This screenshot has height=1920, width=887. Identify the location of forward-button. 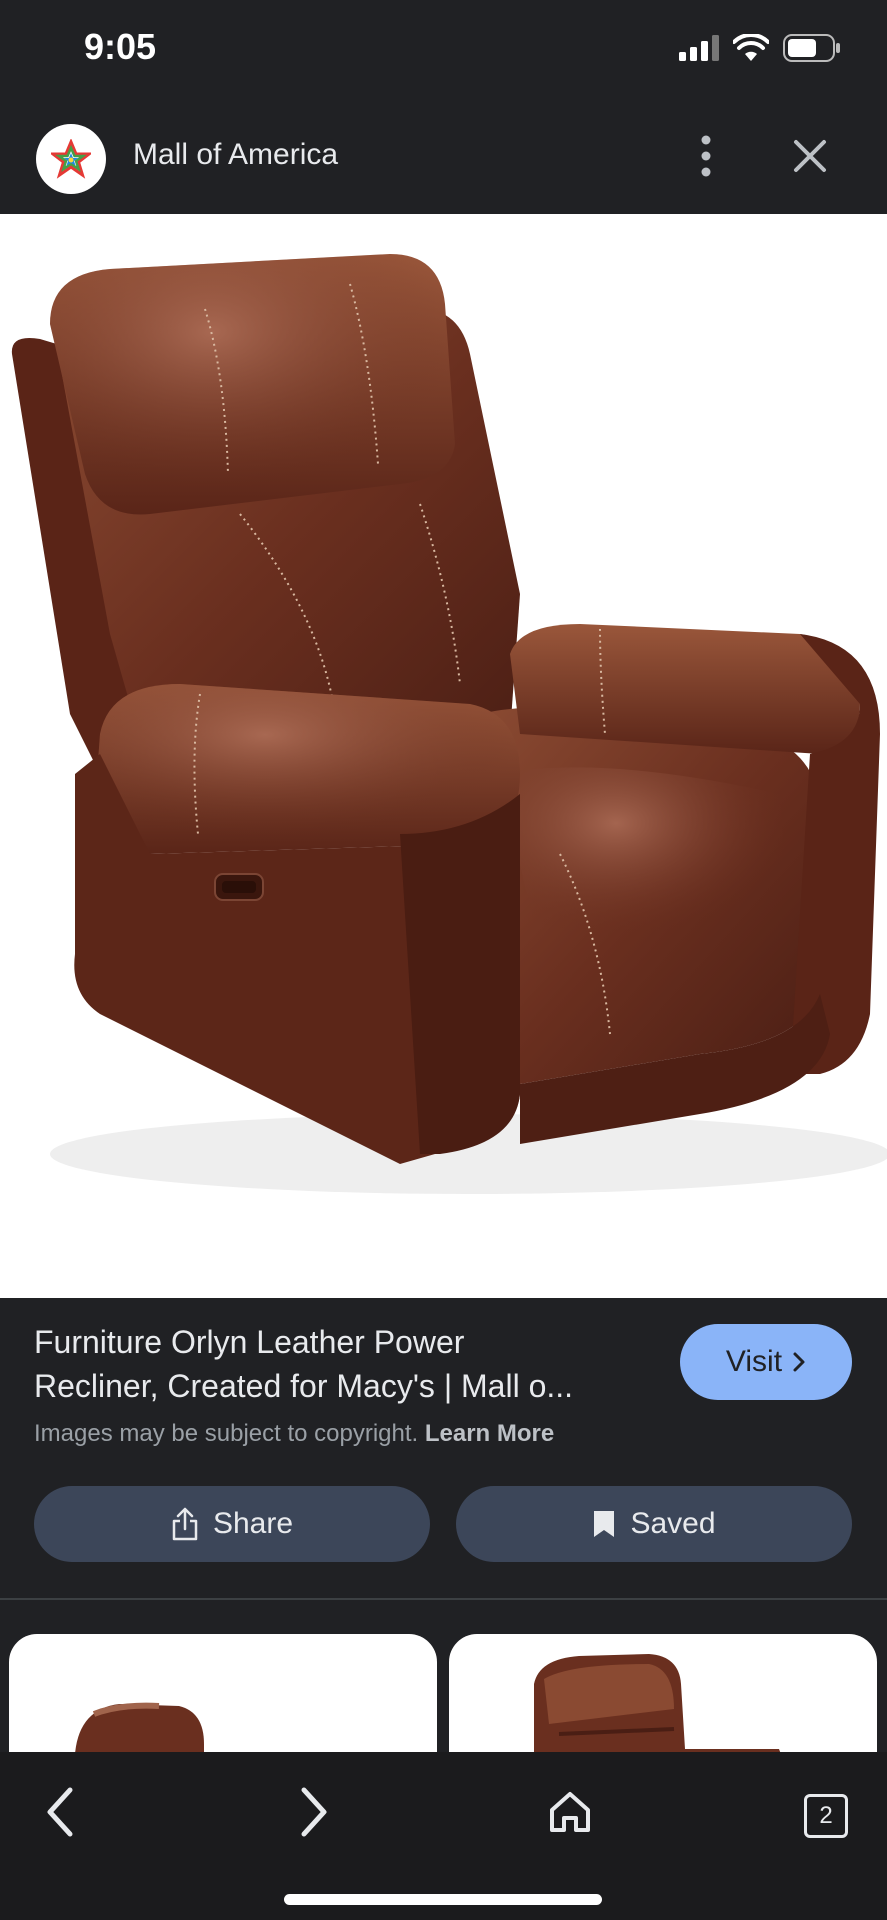
(314, 1812).